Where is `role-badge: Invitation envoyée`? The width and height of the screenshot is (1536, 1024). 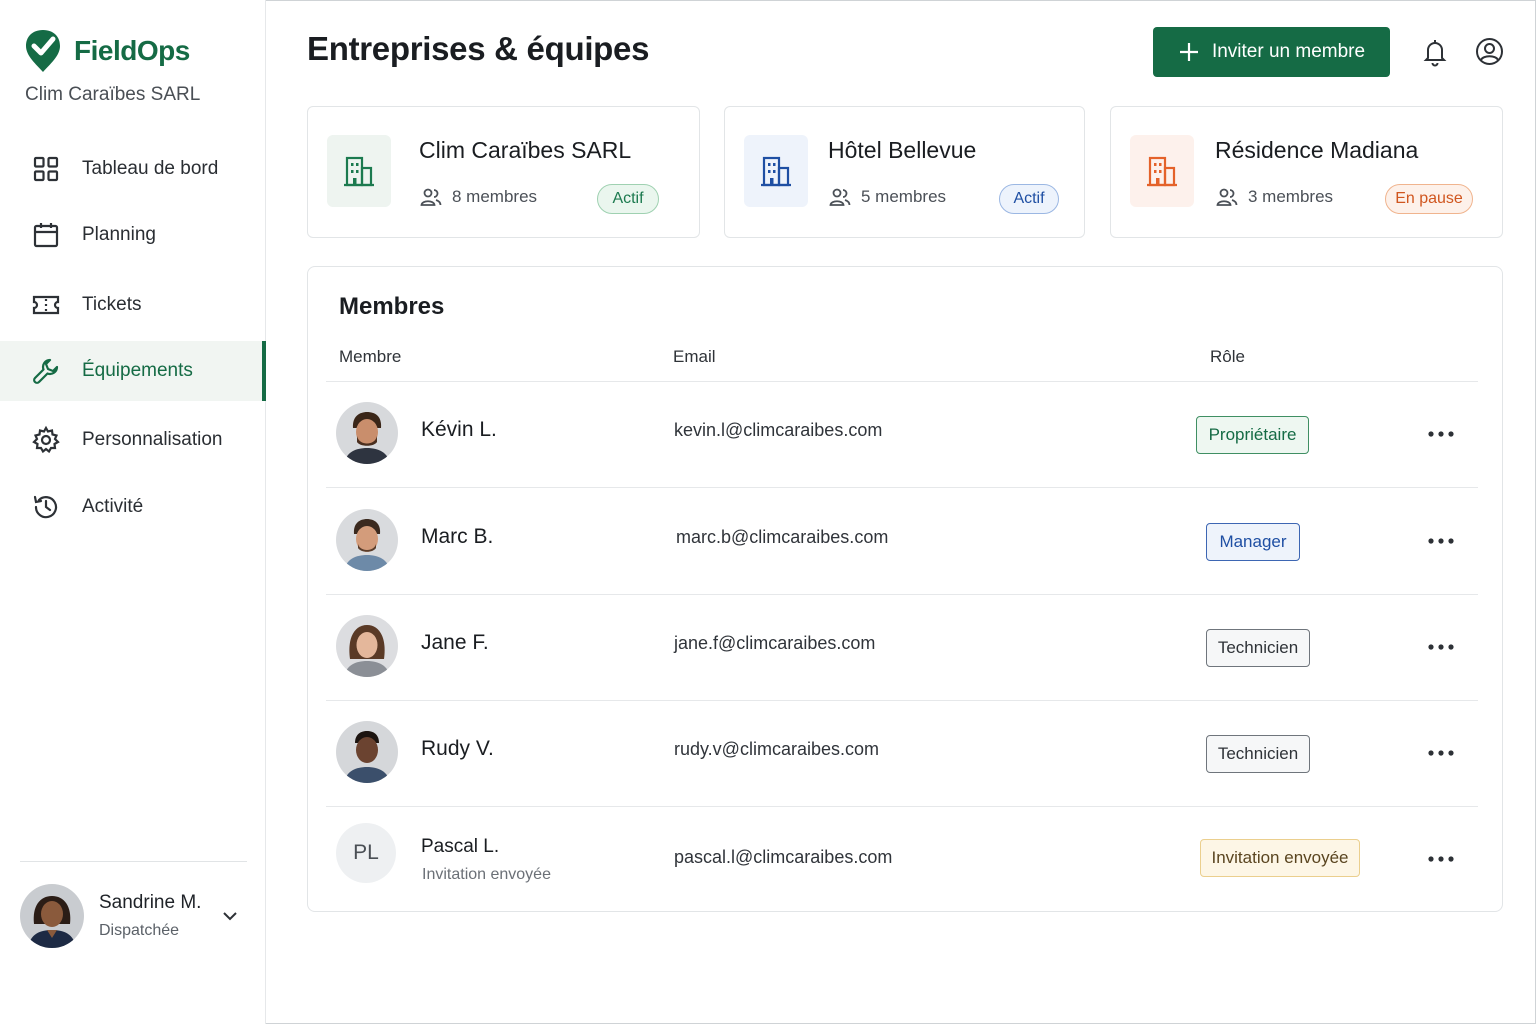 role-badge: Invitation envoyée is located at coordinates (1280, 858).